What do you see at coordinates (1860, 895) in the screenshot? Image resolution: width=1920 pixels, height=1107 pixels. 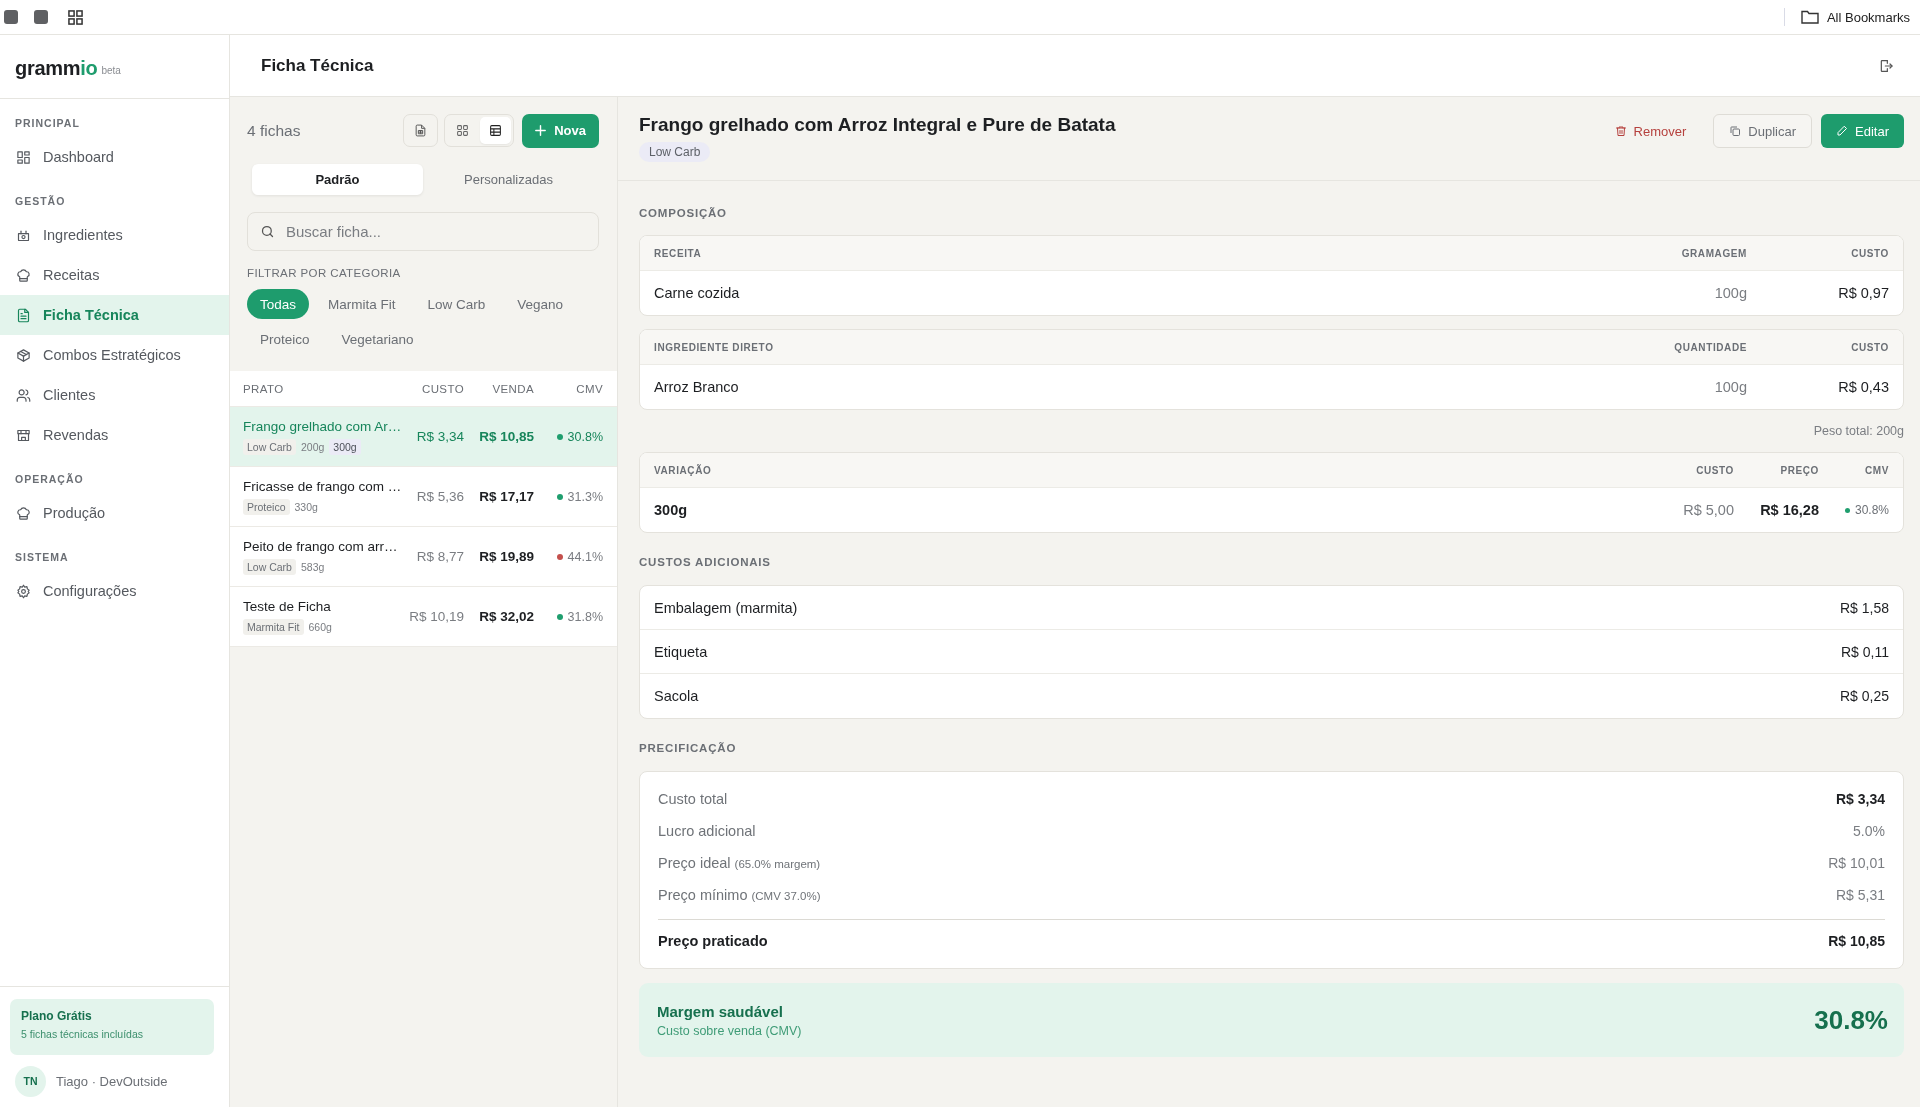 I see `pricing-value: R$ 5,31` at bounding box center [1860, 895].